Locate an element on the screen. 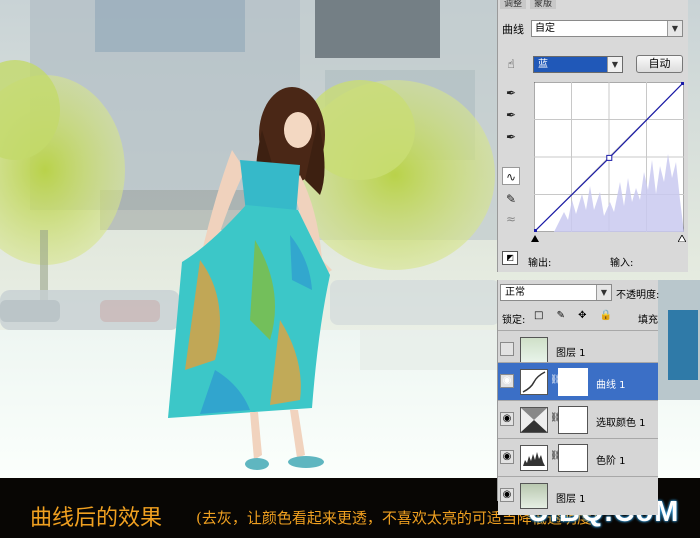  layer-name: 色阶 1 is located at coordinates (611, 461).